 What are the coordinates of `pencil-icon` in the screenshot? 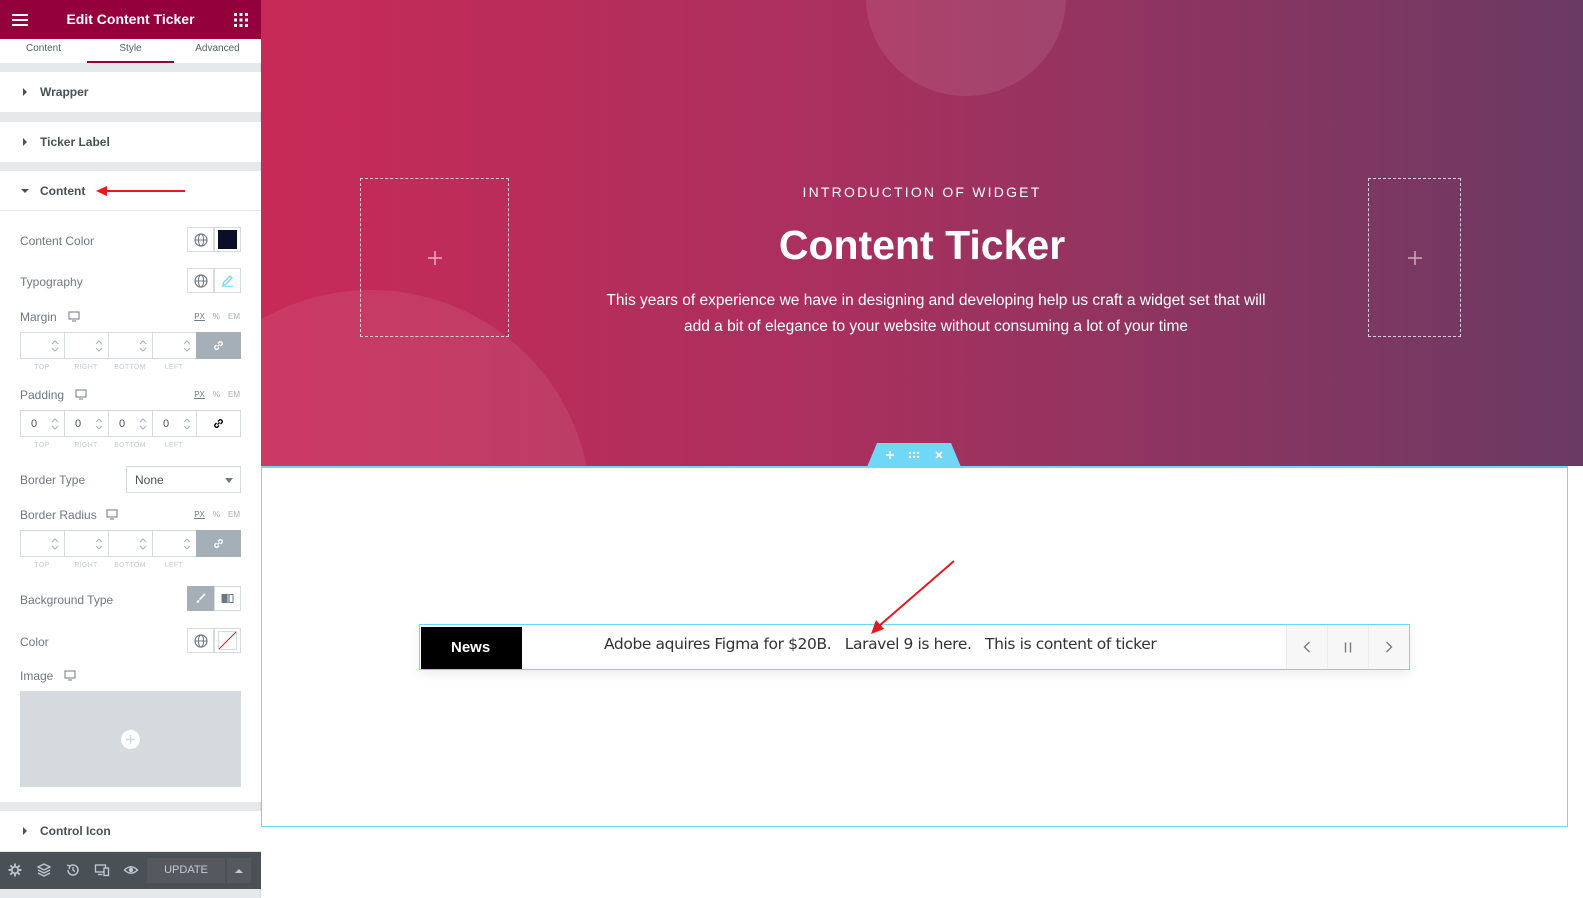 It's located at (227, 281).